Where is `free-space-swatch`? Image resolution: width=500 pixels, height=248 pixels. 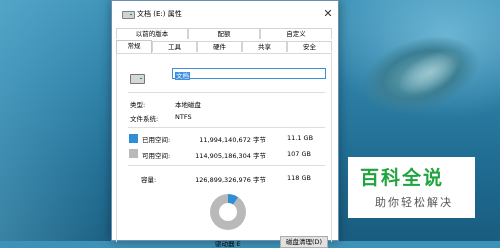 free-space-swatch is located at coordinates (133, 153).